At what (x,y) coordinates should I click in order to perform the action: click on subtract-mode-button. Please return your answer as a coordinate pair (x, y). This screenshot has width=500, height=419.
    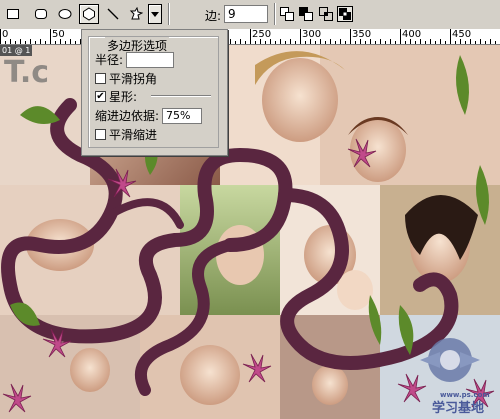
    Looking at the image, I should click on (306, 14).